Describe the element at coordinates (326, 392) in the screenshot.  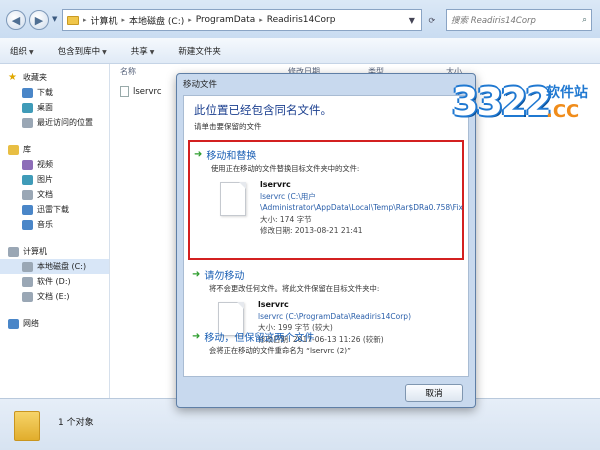
I see `dialog-footer: 取消` at that location.